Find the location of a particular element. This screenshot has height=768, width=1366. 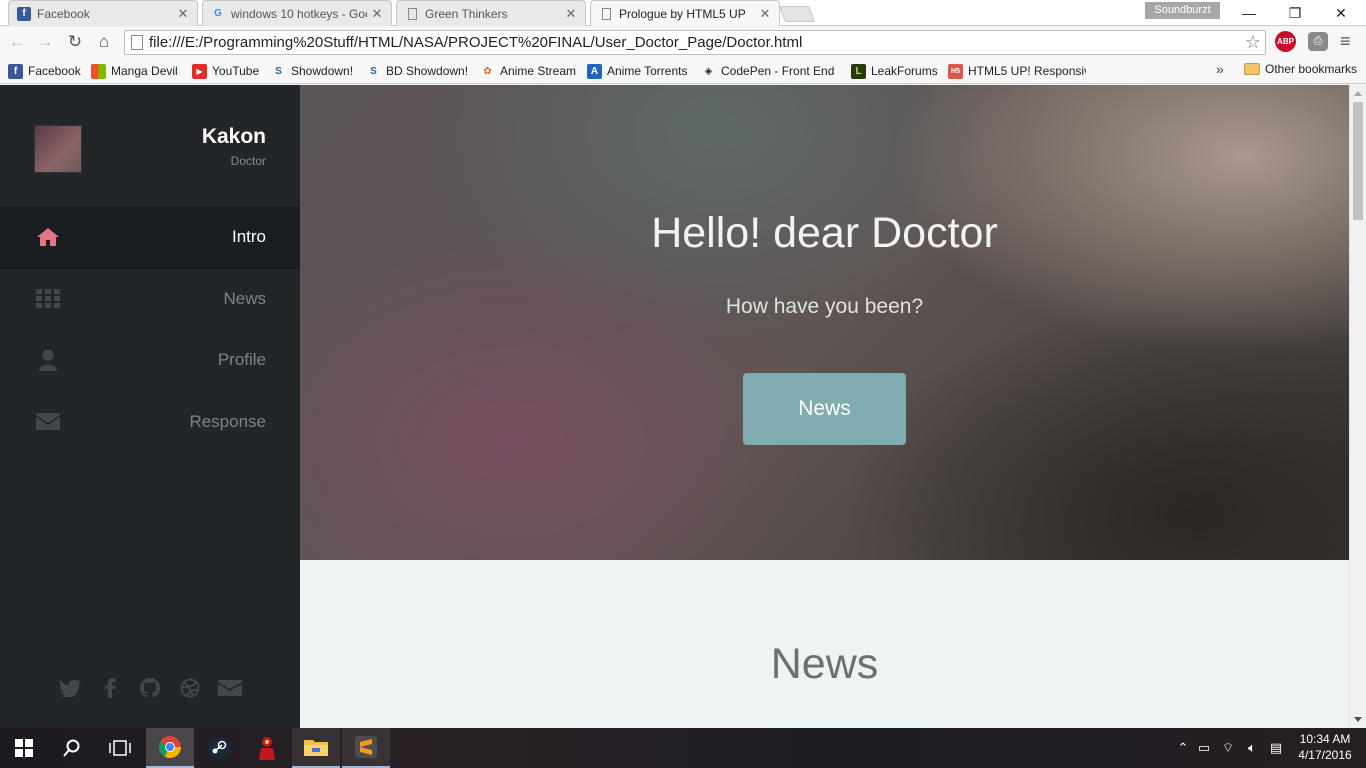

restore-icon: ❐ is located at coordinates (1295, 13).